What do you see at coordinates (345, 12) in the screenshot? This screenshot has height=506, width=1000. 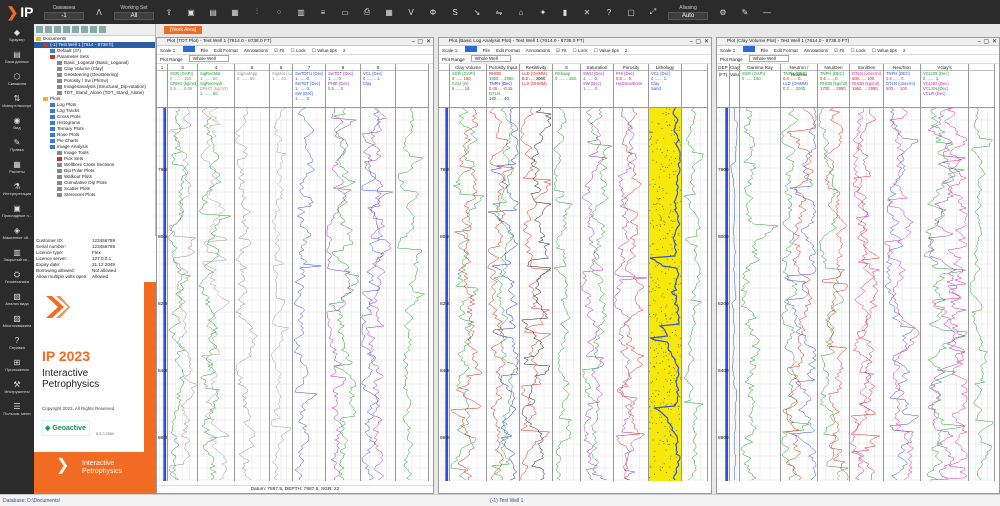 I see `layout-icon: ▭` at bounding box center [345, 12].